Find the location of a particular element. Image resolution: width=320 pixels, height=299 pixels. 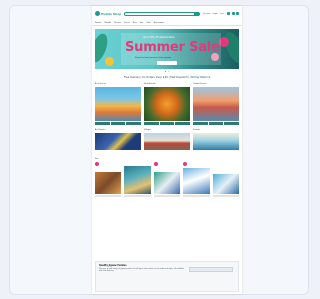

nav-item: Themes is located at coordinates (117, 23).